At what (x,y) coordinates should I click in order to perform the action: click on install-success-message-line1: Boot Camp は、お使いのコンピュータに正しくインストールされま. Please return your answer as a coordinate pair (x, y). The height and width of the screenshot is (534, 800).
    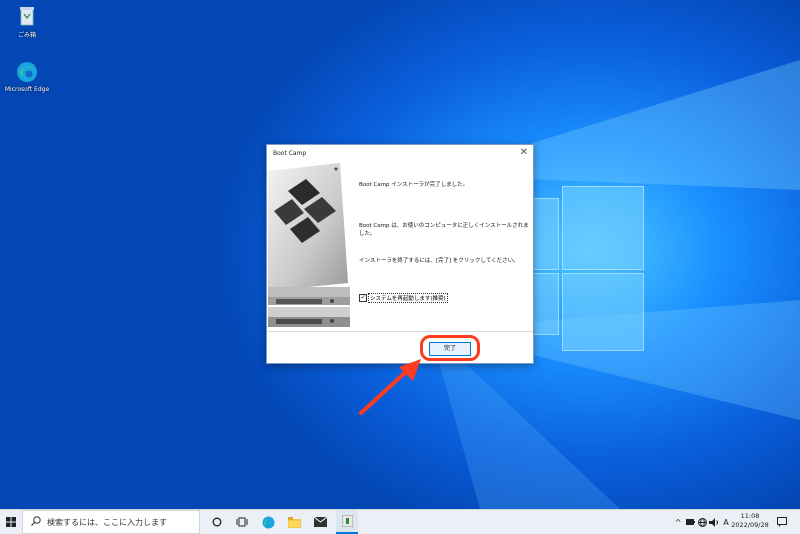
    Looking at the image, I should click on (444, 226).